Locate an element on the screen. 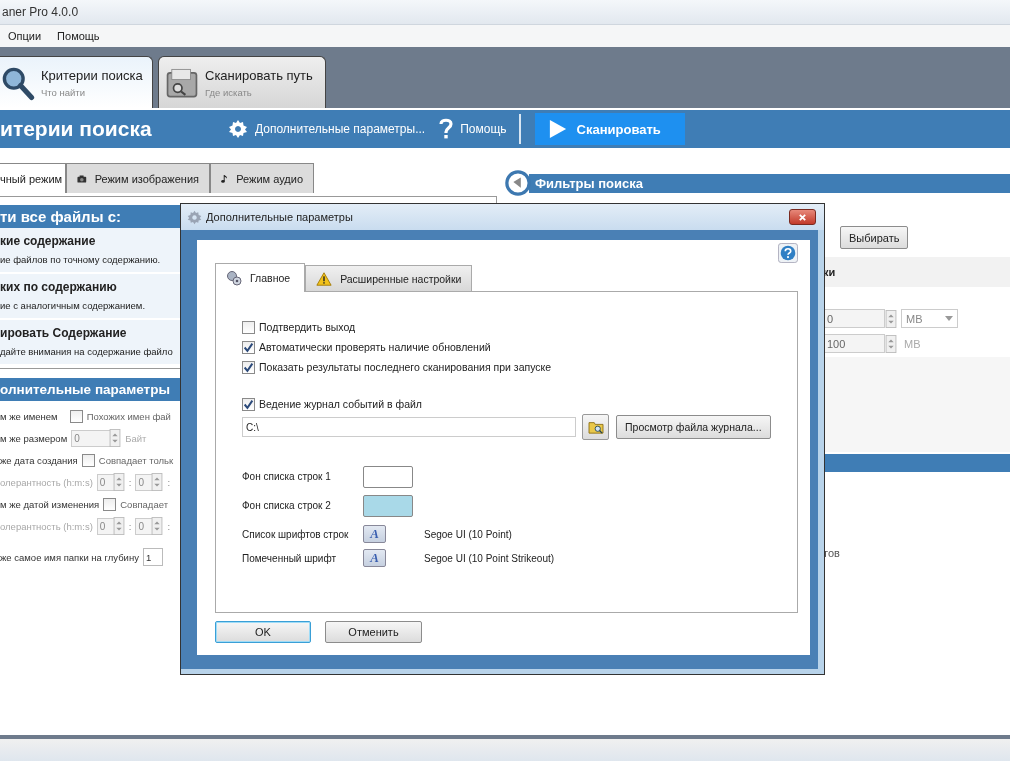  warning-icon is located at coordinates (324, 278).